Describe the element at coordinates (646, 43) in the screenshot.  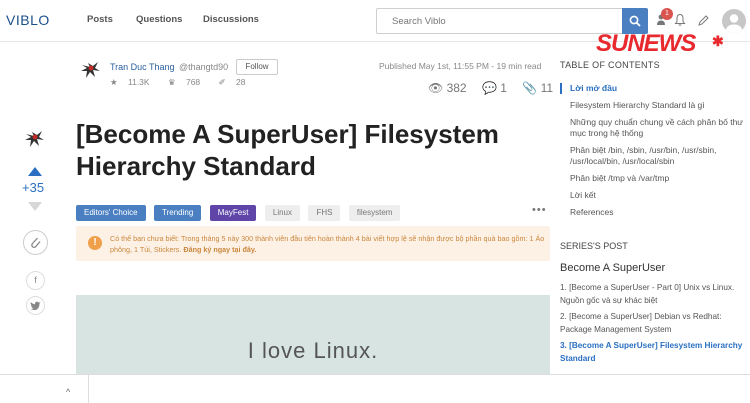
I see `sunews-watermark: SUNEWS` at that location.